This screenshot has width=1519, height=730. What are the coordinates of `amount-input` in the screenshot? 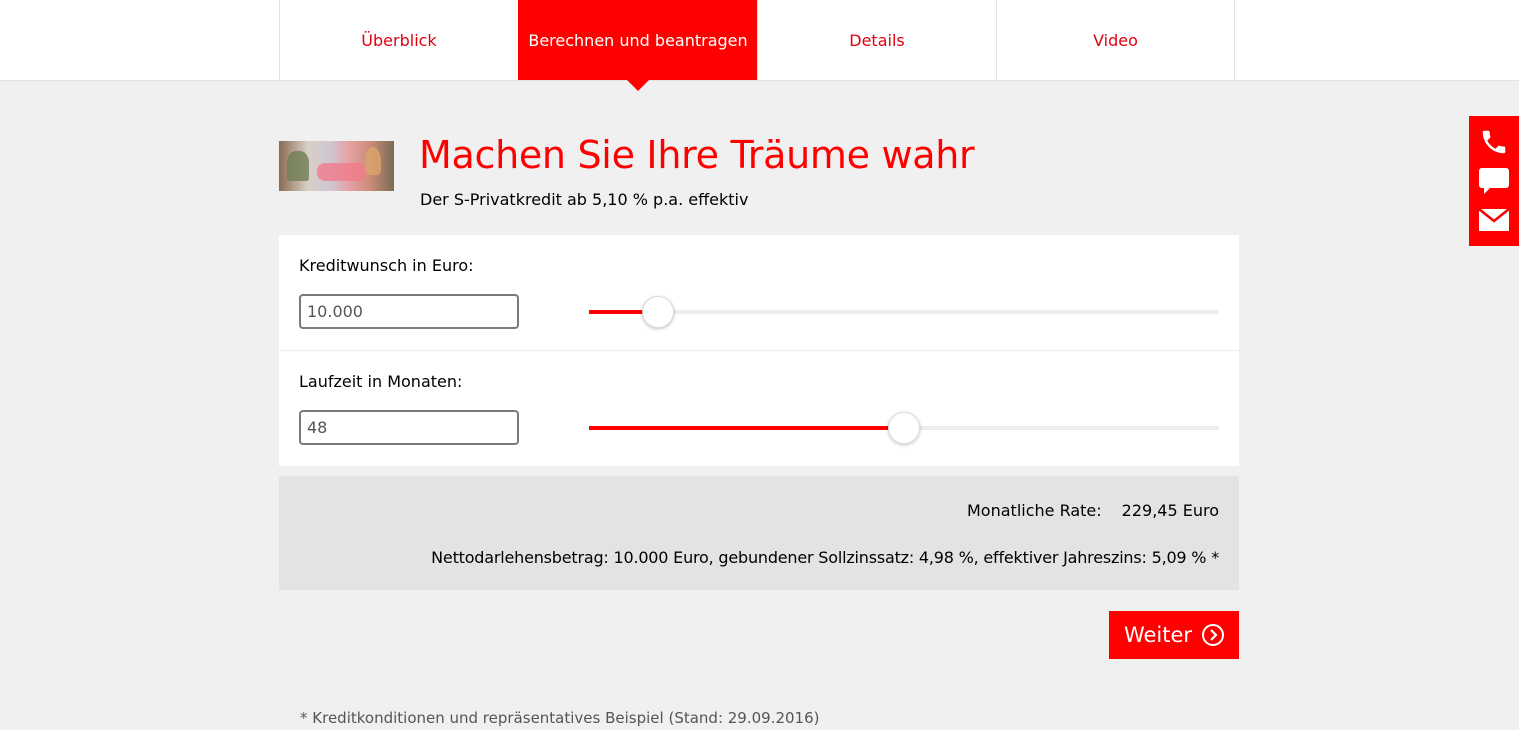 It's located at (409, 311).